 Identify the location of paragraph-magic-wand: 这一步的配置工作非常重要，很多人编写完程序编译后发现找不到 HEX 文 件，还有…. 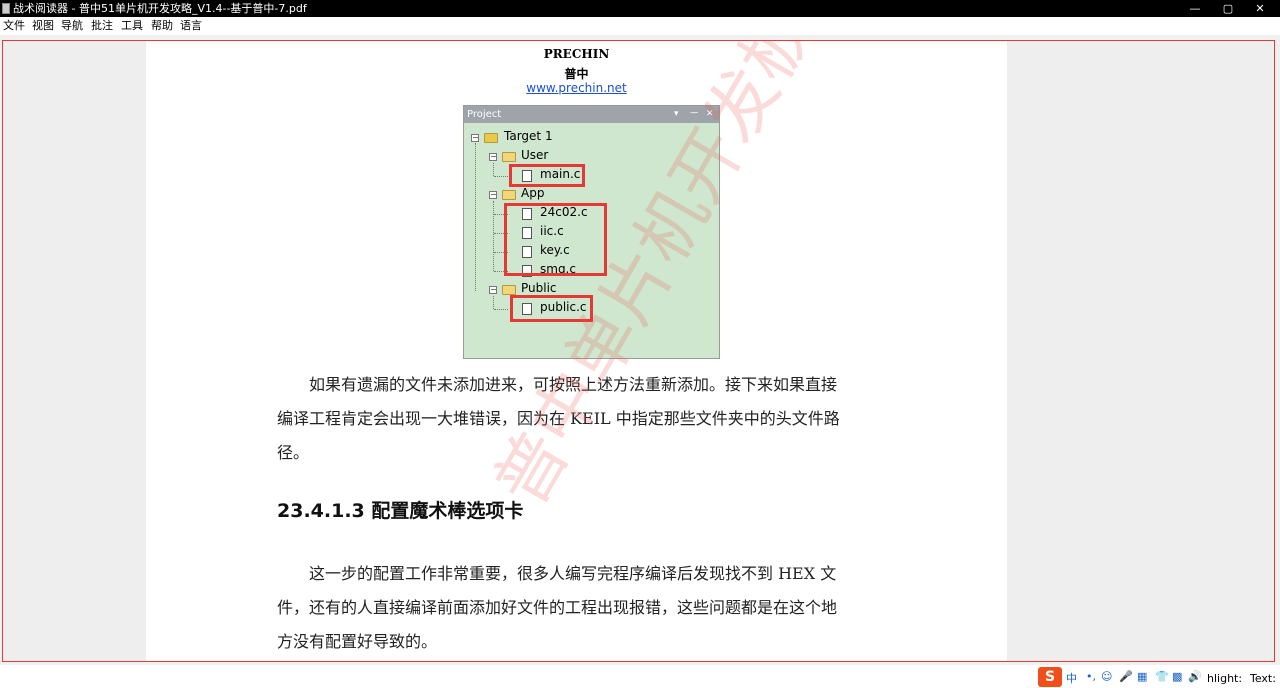
(577, 608).